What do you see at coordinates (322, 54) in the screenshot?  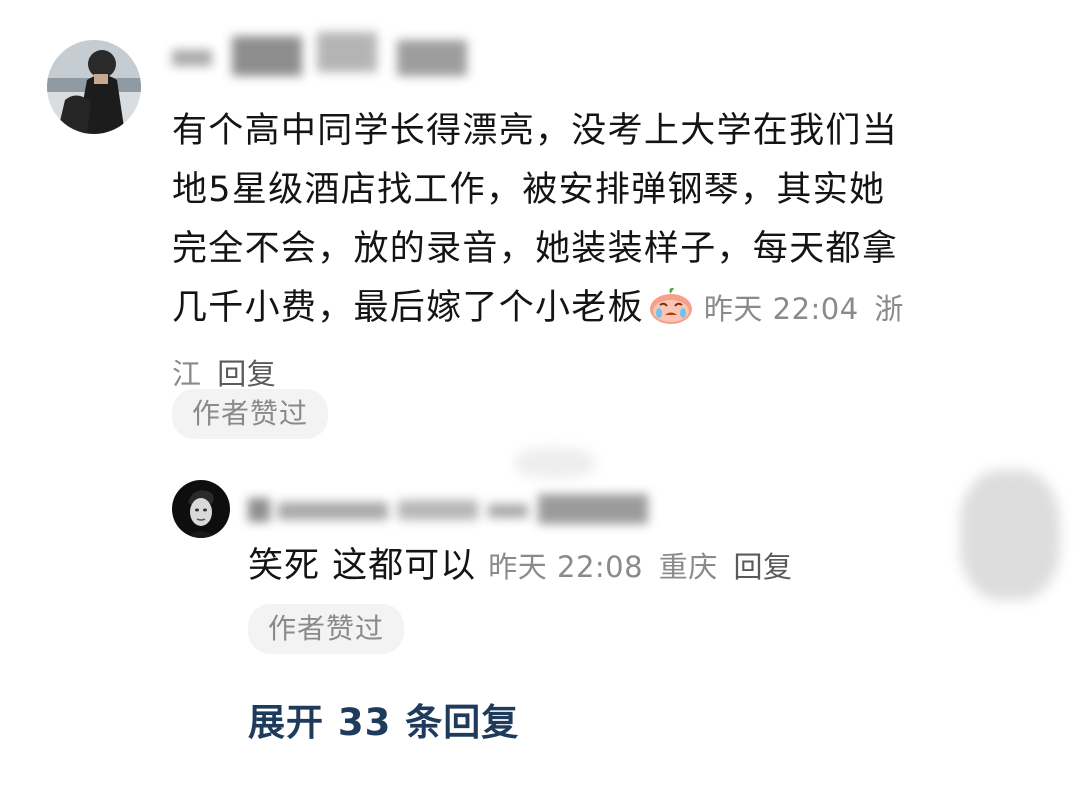 I see `commenter-name-blurred` at bounding box center [322, 54].